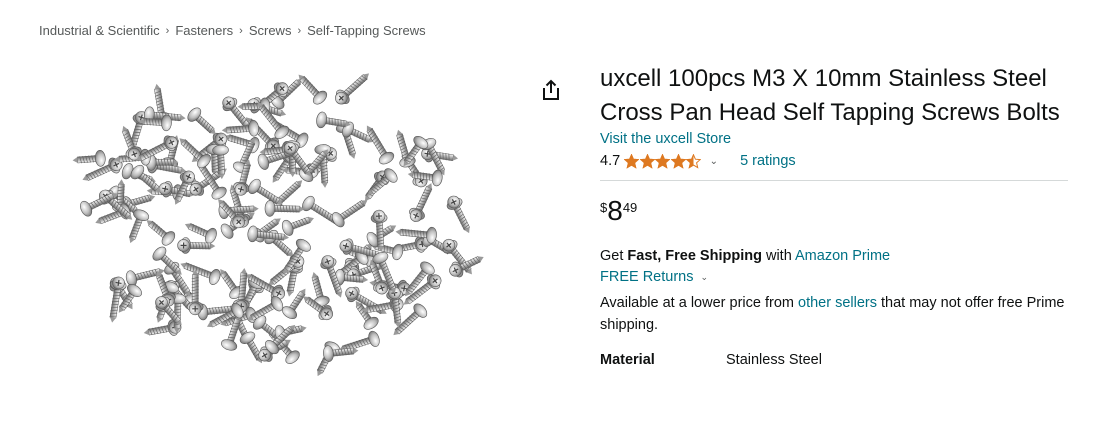 The height and width of the screenshot is (427, 1104). What do you see at coordinates (778, 256) in the screenshot?
I see `shipping-middle: with` at bounding box center [778, 256].